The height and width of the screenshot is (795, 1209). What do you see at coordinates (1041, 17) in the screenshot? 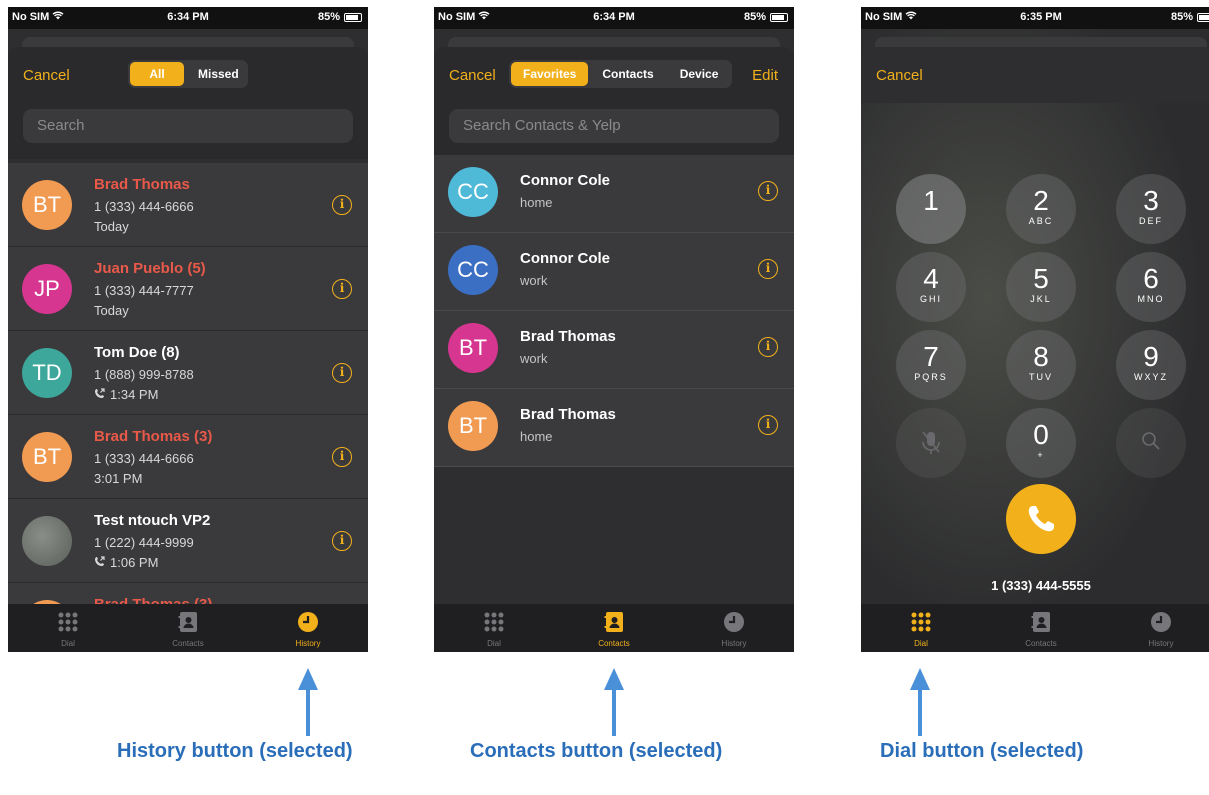
I see `clock: 6:35 PM` at bounding box center [1041, 17].